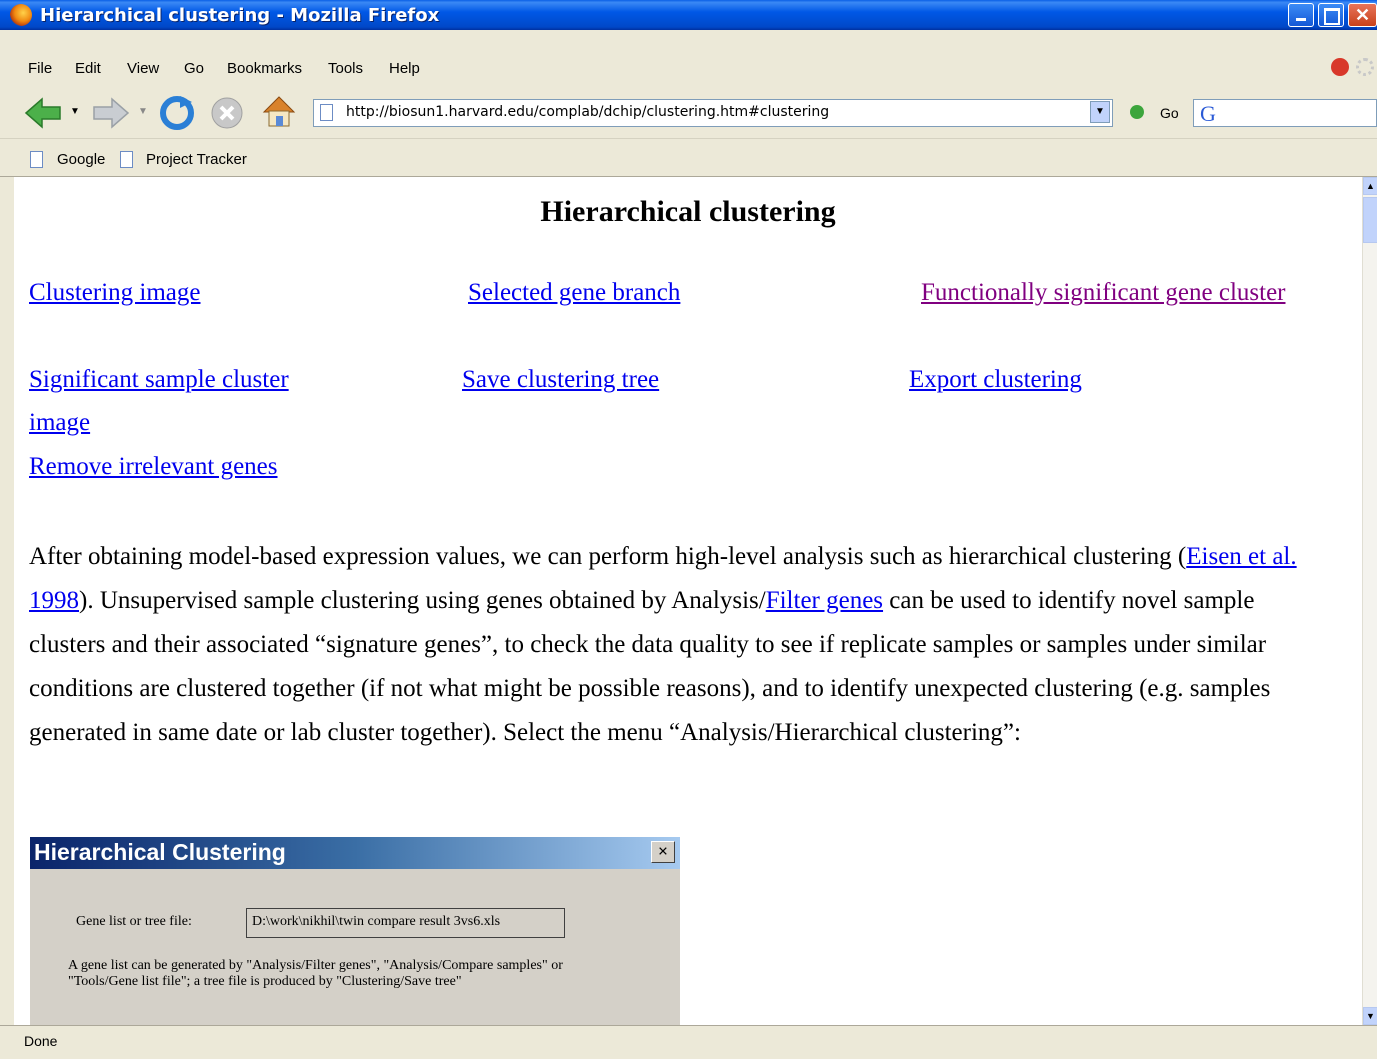  Describe the element at coordinates (81, 159) in the screenshot. I see `bookmark-google: Google` at that location.